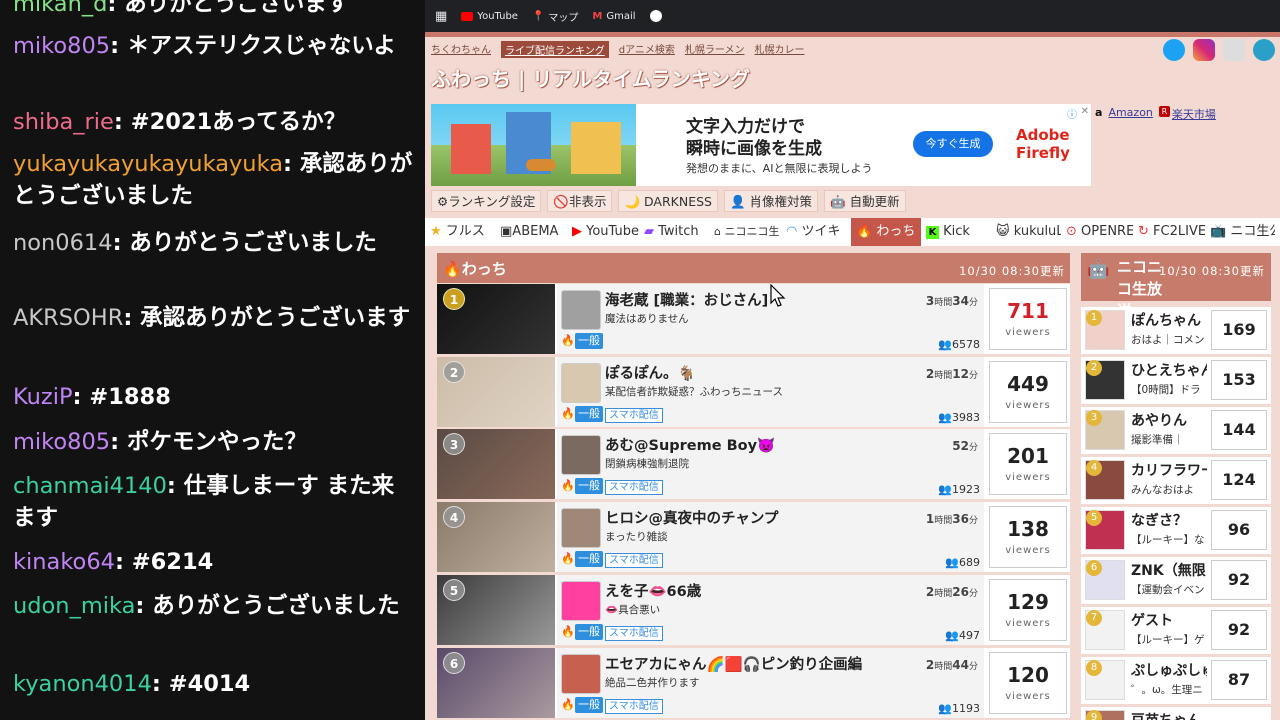 The height and width of the screenshot is (720, 1280). I want to click on nav-danime: dアニメ検索, so click(647, 49).